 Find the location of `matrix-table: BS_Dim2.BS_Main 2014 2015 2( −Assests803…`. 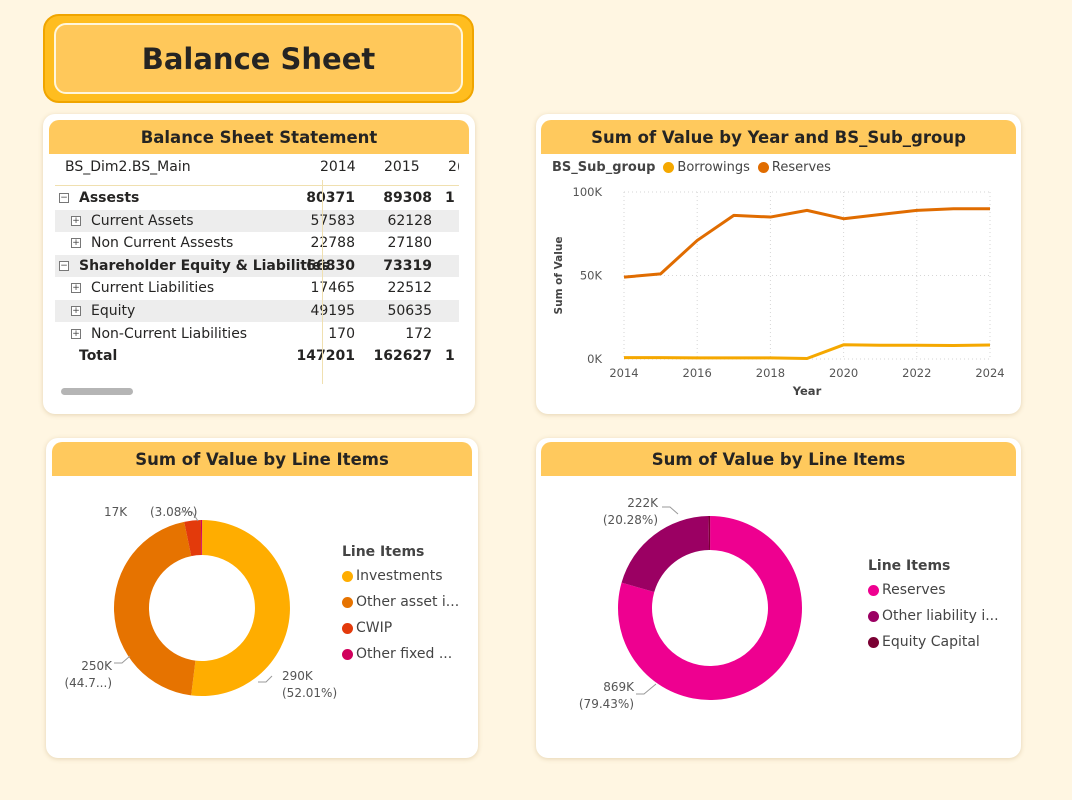

matrix-table: BS_Dim2.BS_Main 2014 2015 2( −Assests803… is located at coordinates (261, 274).